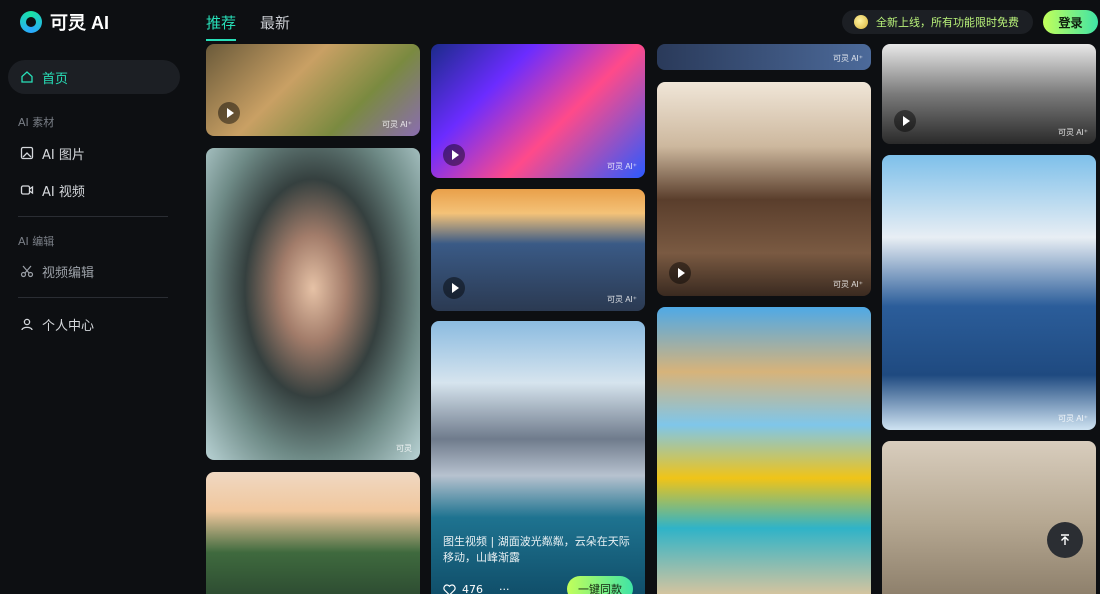 The width and height of the screenshot is (1100, 594). Describe the element at coordinates (764, 450) in the screenshot. I see `media-card-beach-girl` at that location.